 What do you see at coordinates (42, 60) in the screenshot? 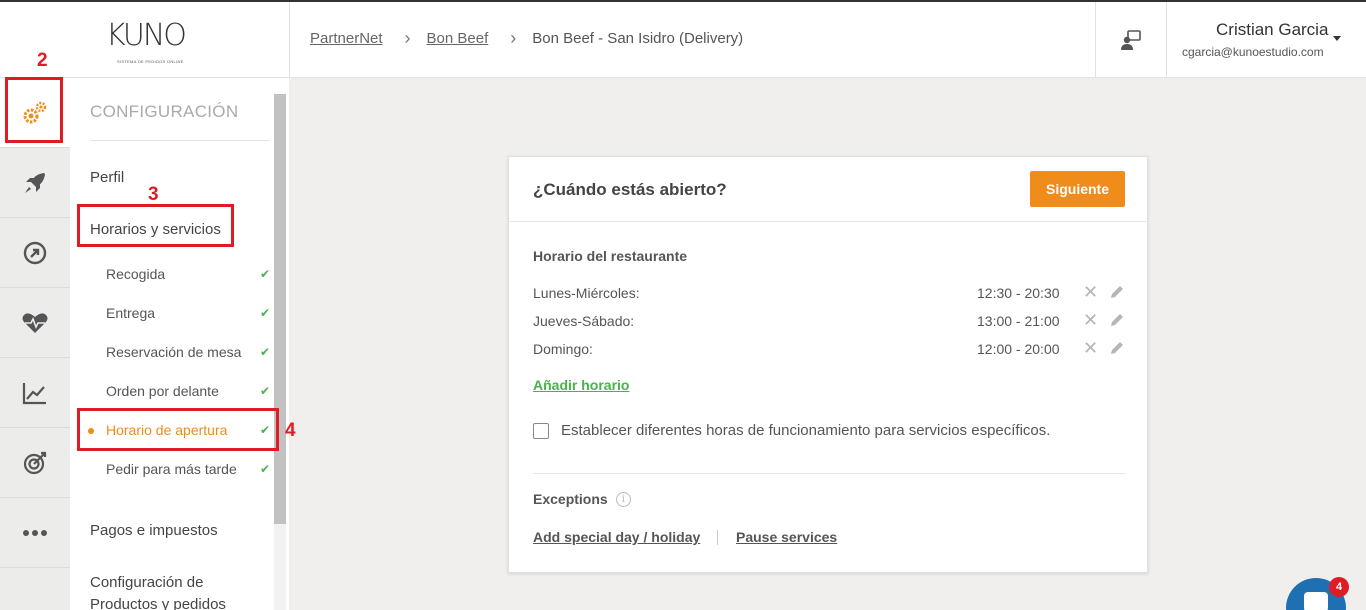
I see `annotation-number: 2` at bounding box center [42, 60].